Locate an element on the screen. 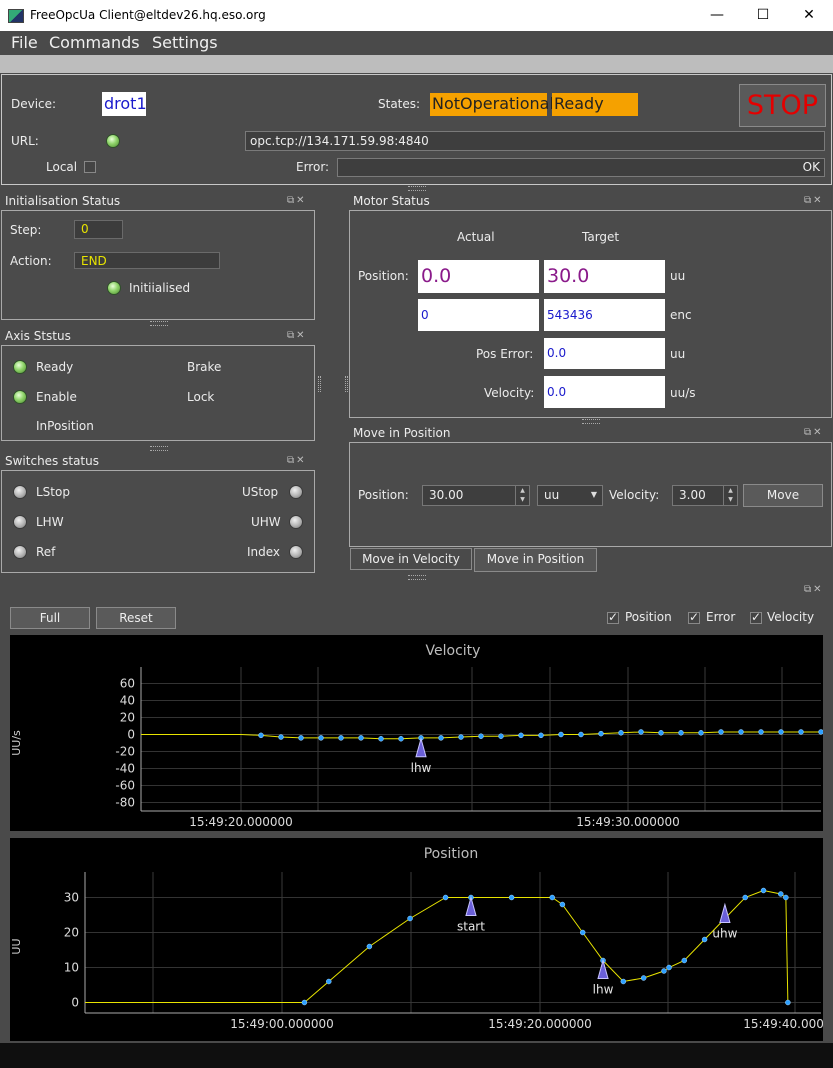 The image size is (833, 1068). move-title: Move in Position is located at coordinates (402, 433).